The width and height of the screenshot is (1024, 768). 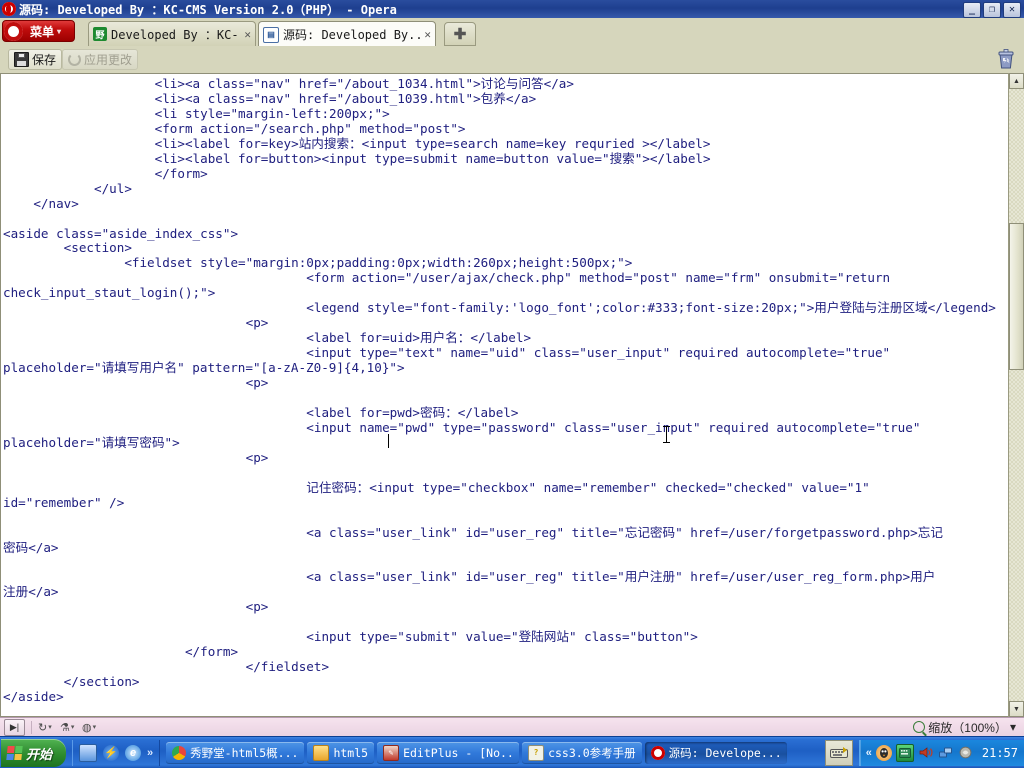 I want to click on ime-keyboard-icon, so click(x=838, y=752).